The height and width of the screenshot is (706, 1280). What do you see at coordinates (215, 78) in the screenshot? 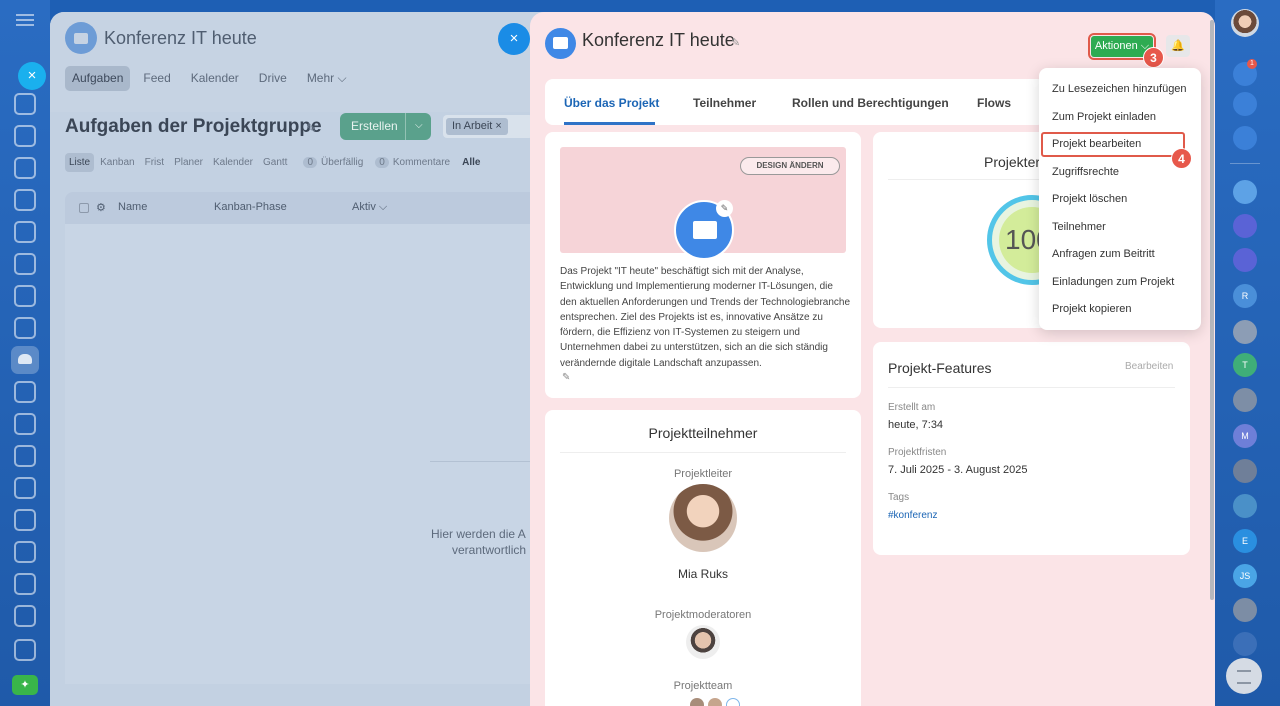
I see `tab-kalender: Kalender` at bounding box center [215, 78].